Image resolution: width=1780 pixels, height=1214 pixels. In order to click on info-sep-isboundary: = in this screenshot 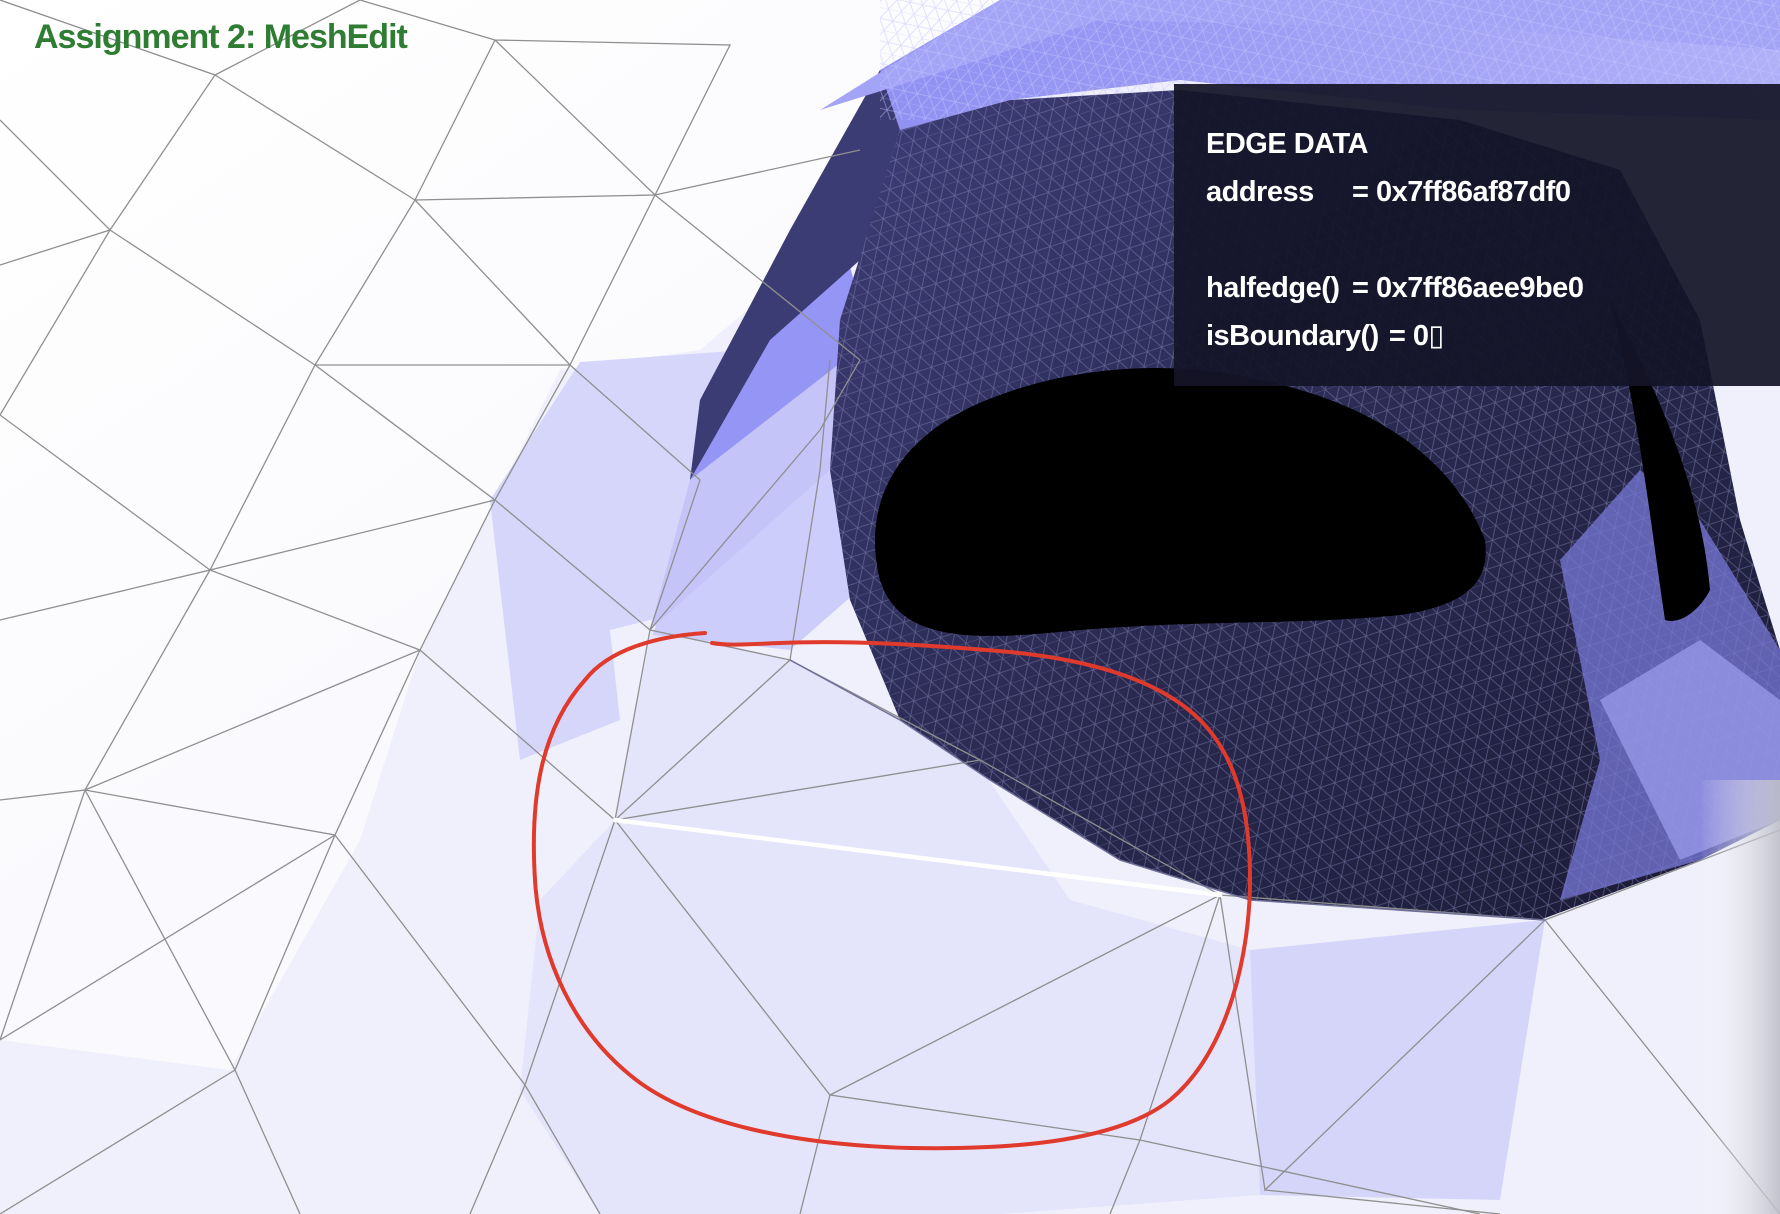, I will do `click(1400, 336)`.